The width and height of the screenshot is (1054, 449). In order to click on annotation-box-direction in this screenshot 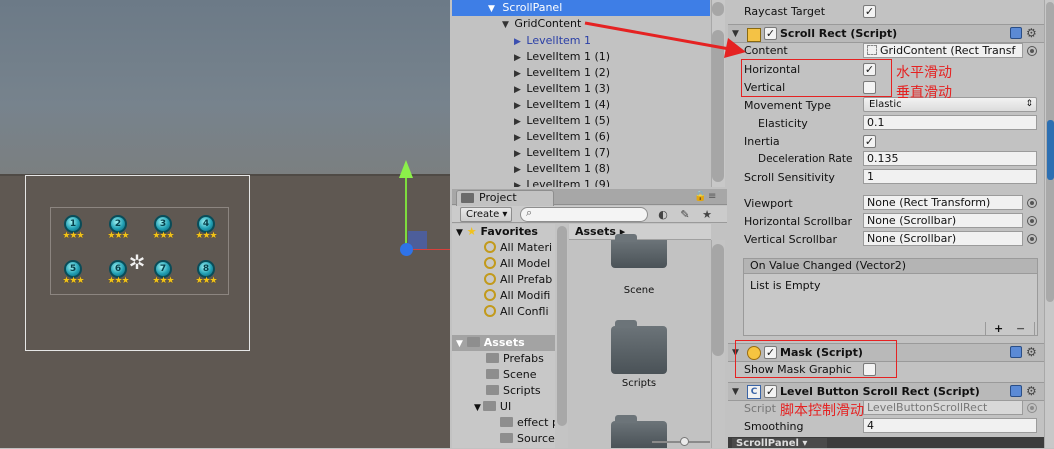, I will do `click(816, 78)`.